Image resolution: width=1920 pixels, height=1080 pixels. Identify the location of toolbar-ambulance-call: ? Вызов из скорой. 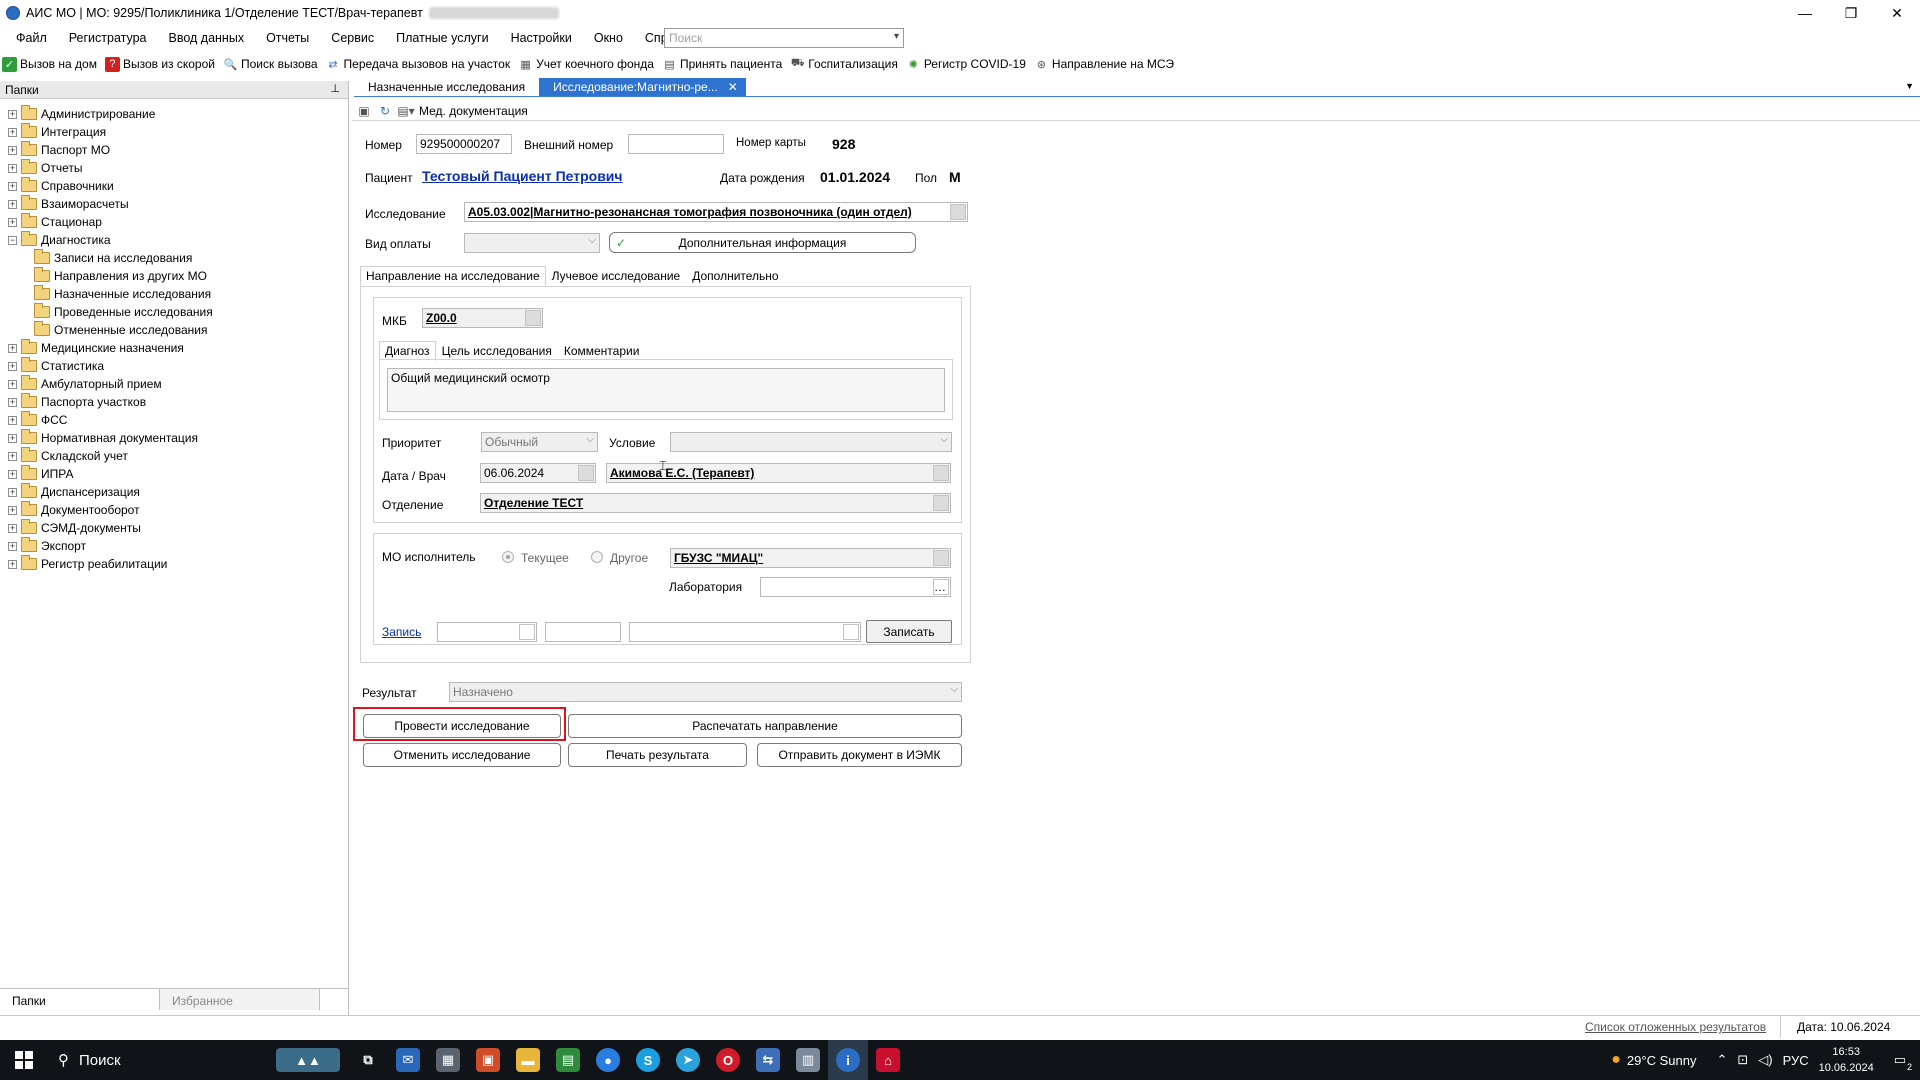
(159, 64).